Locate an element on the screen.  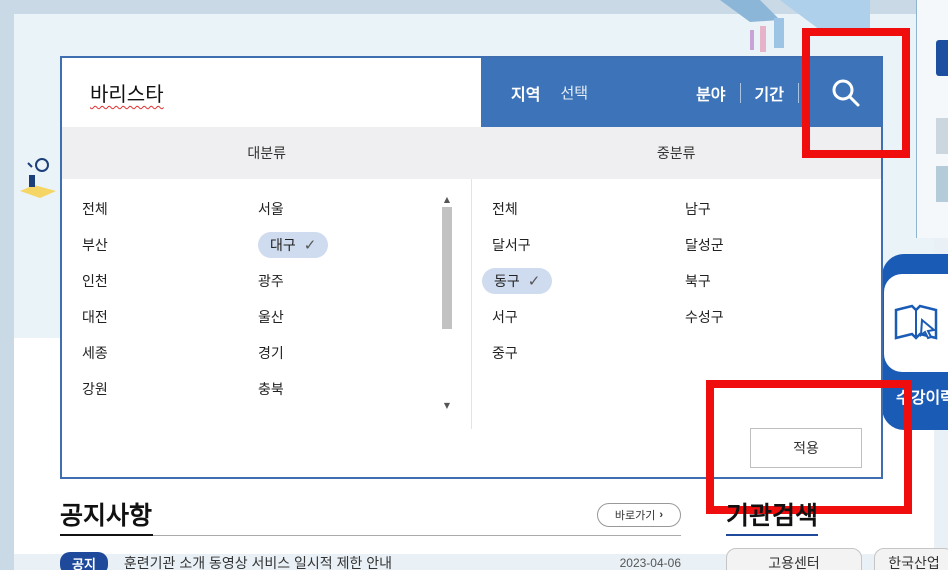
major-category-item: 광주 is located at coordinates (271, 281).